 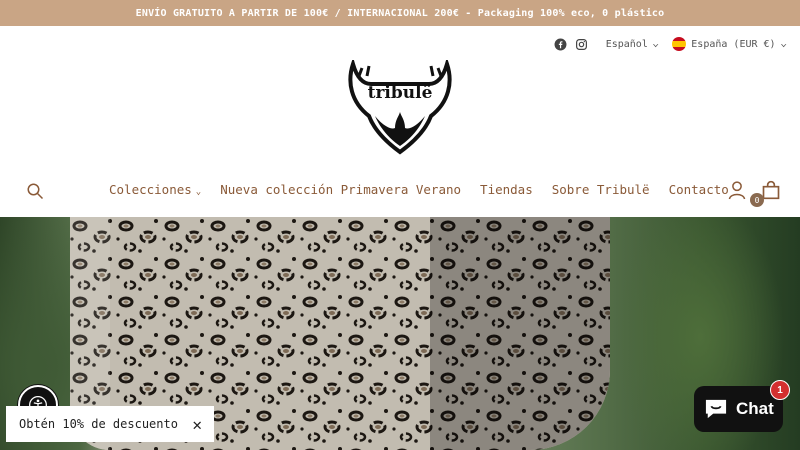 What do you see at coordinates (197, 424) in the screenshot?
I see `close-icon: ✕` at bounding box center [197, 424].